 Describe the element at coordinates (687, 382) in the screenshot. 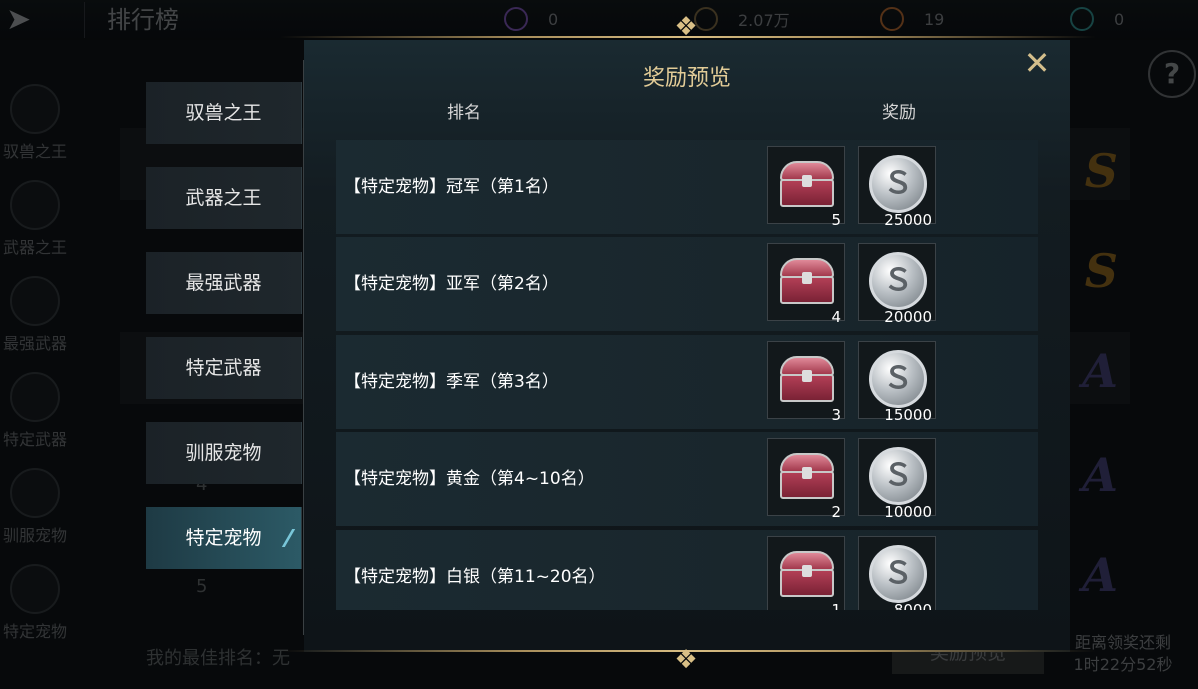

I see `reward-row: 【特定宠物】季军（第3名） 3 Ｓ 15000` at that location.